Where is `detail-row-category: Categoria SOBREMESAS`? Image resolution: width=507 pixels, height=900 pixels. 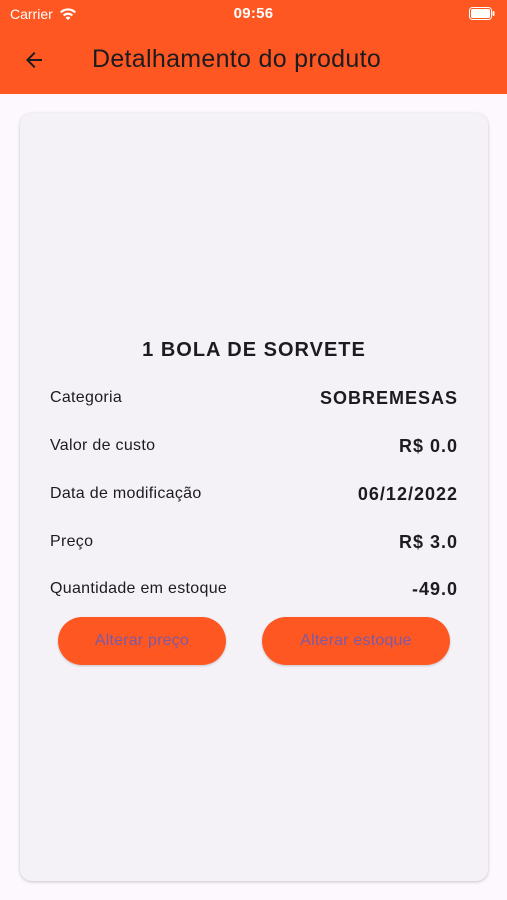 detail-row-category: Categoria SOBREMESAS is located at coordinates (254, 398).